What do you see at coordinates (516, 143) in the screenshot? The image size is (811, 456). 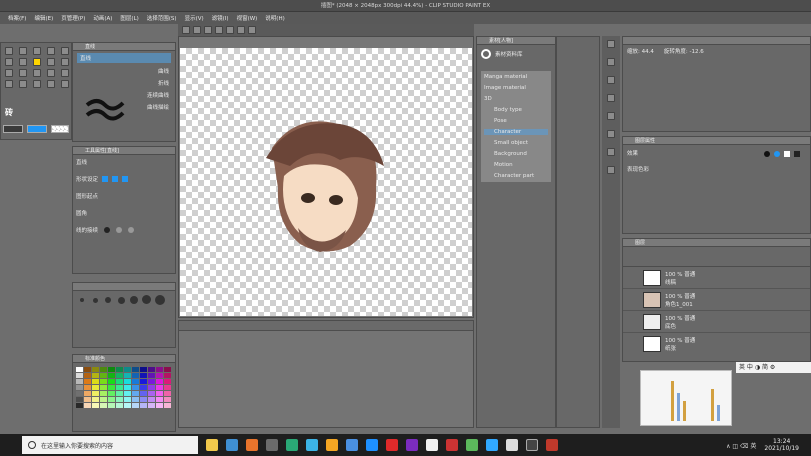 I see `tree-small-object: Small object` at bounding box center [516, 143].